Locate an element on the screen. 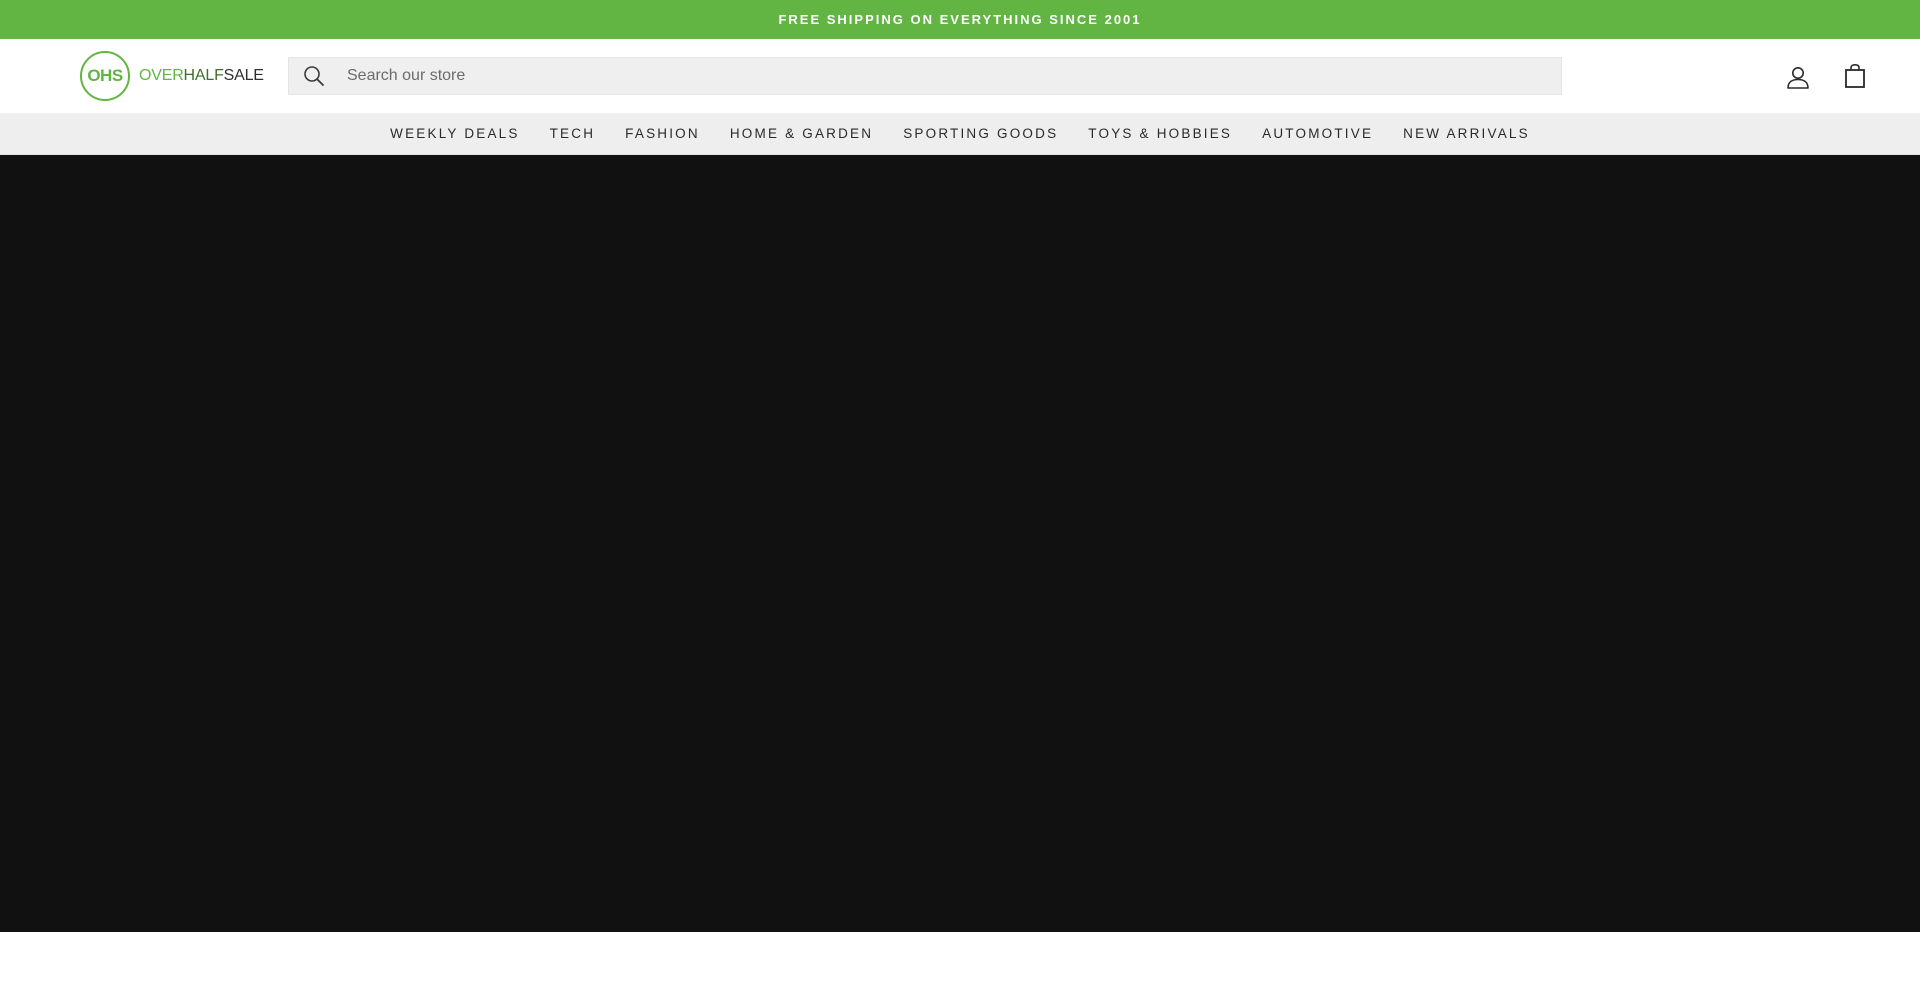  nav-item-fashion: FASHION is located at coordinates (662, 133).